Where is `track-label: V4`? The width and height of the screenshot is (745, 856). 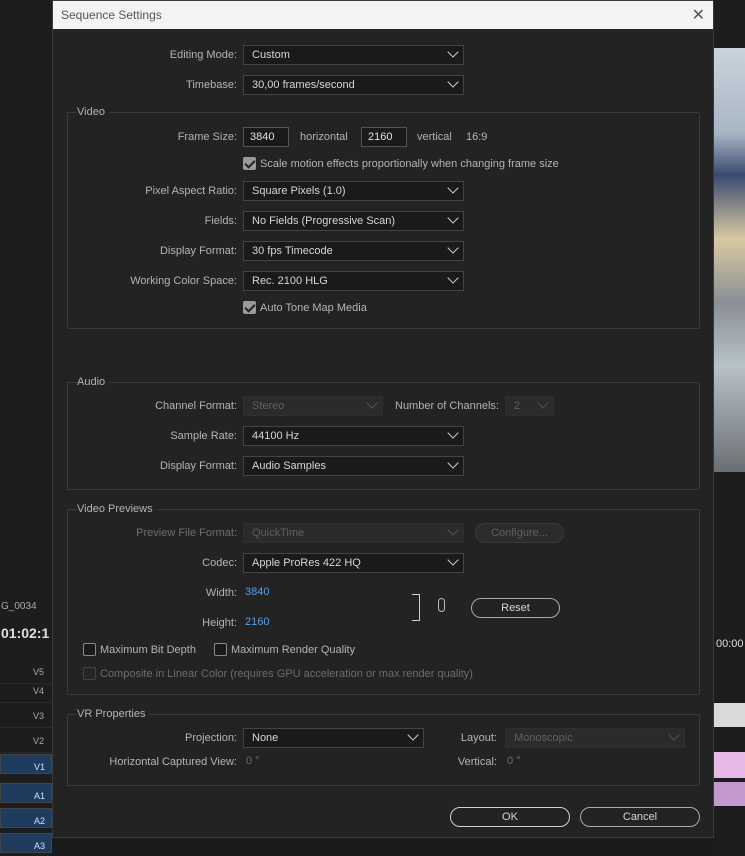
track-label: V4 is located at coordinates (39, 691).